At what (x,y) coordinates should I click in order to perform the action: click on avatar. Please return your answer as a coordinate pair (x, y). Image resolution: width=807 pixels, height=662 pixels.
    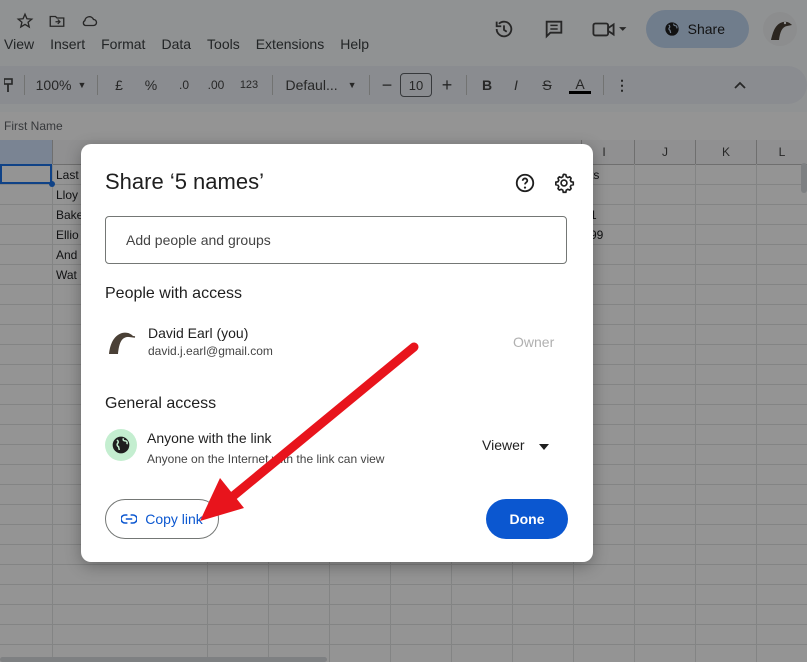
    Looking at the image, I should click on (120, 341).